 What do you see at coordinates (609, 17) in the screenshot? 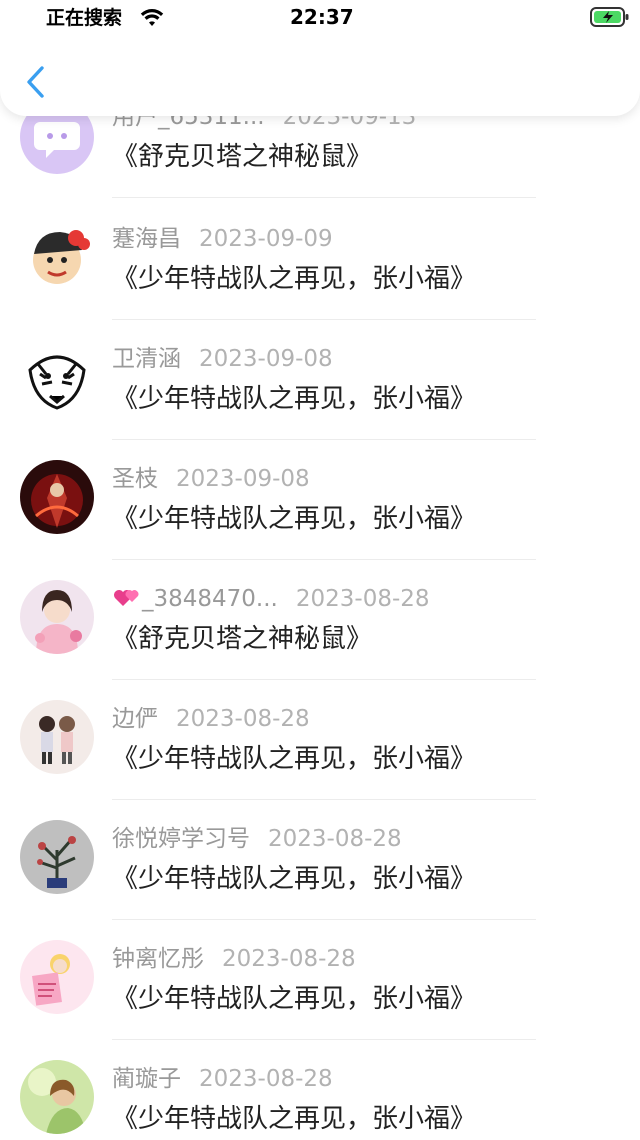
I see `battery-charging-icon` at bounding box center [609, 17].